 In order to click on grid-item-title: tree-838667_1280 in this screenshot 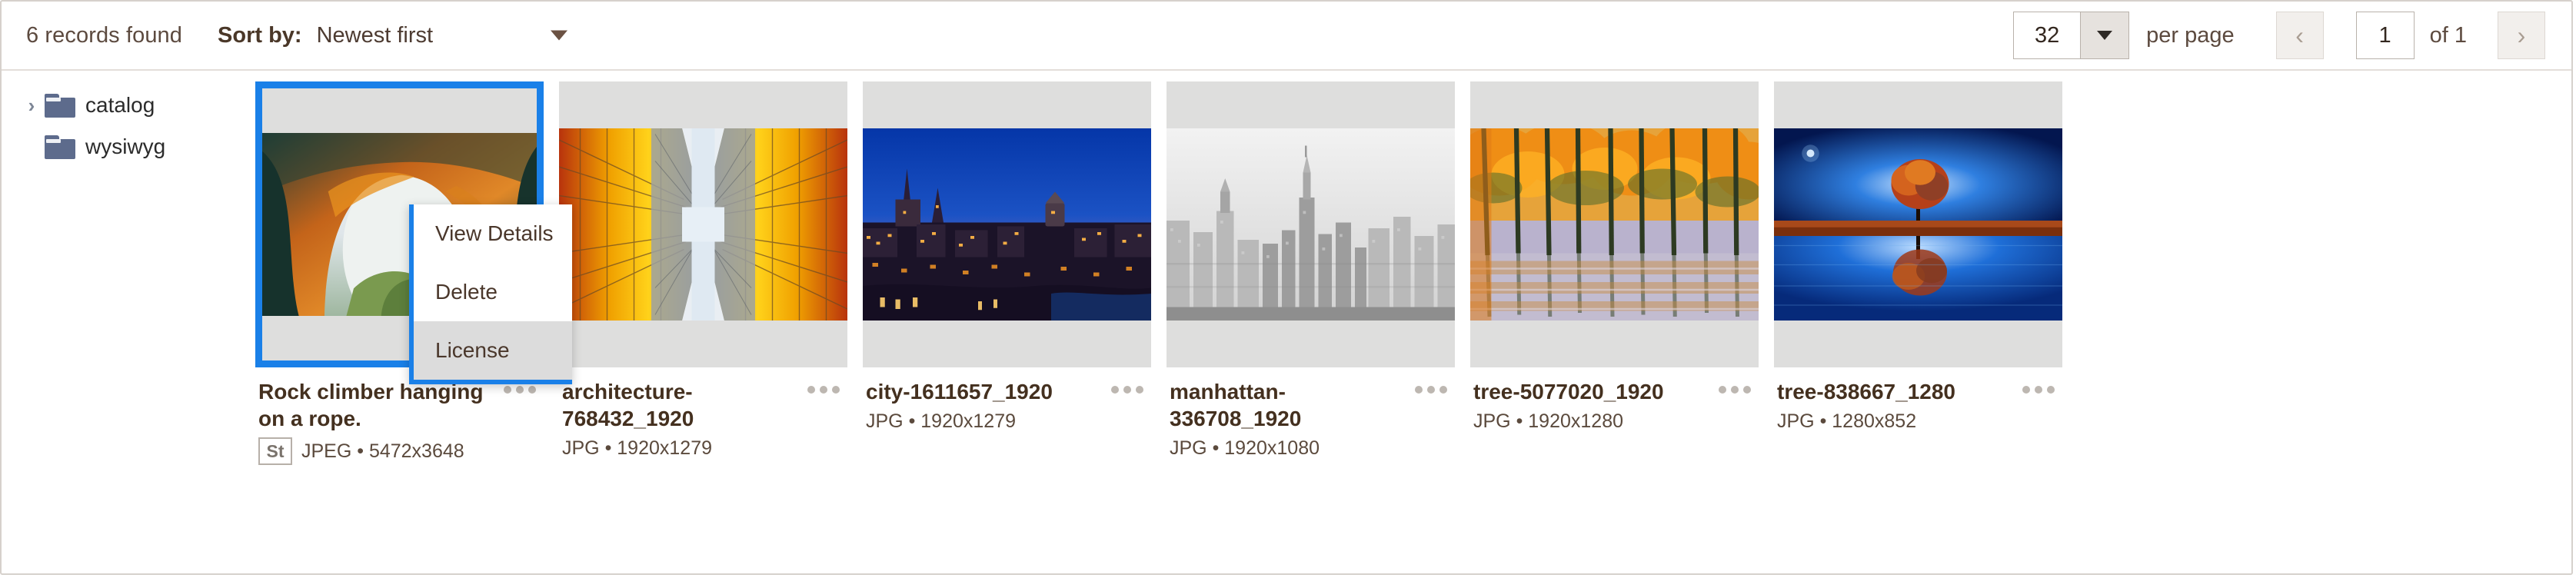, I will do `click(1866, 392)`.